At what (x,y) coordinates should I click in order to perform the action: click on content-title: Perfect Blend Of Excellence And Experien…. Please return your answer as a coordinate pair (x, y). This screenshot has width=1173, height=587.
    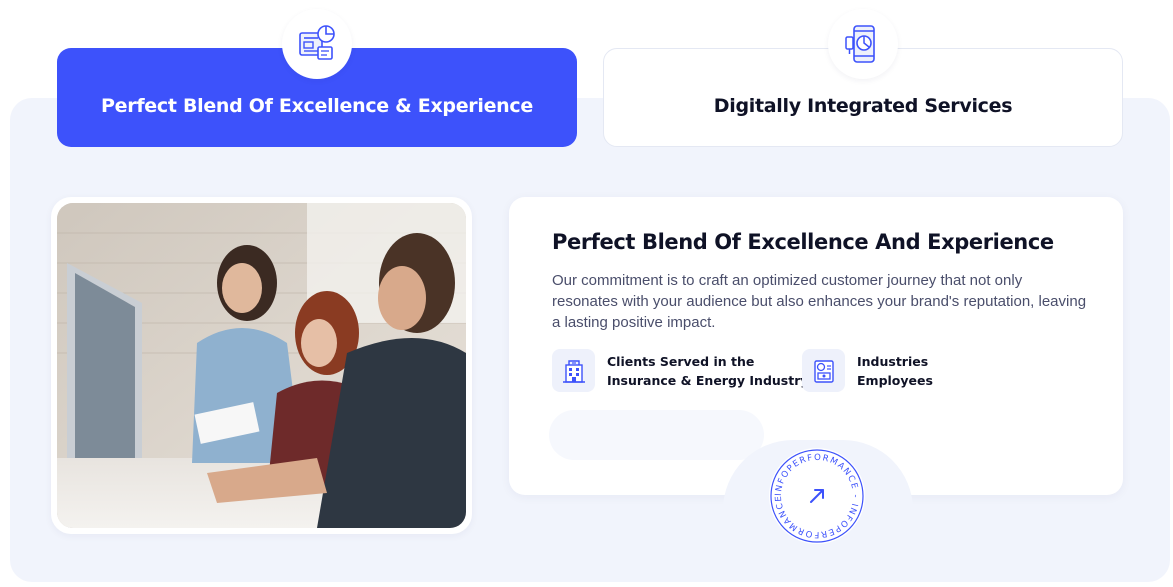
    Looking at the image, I should click on (803, 242).